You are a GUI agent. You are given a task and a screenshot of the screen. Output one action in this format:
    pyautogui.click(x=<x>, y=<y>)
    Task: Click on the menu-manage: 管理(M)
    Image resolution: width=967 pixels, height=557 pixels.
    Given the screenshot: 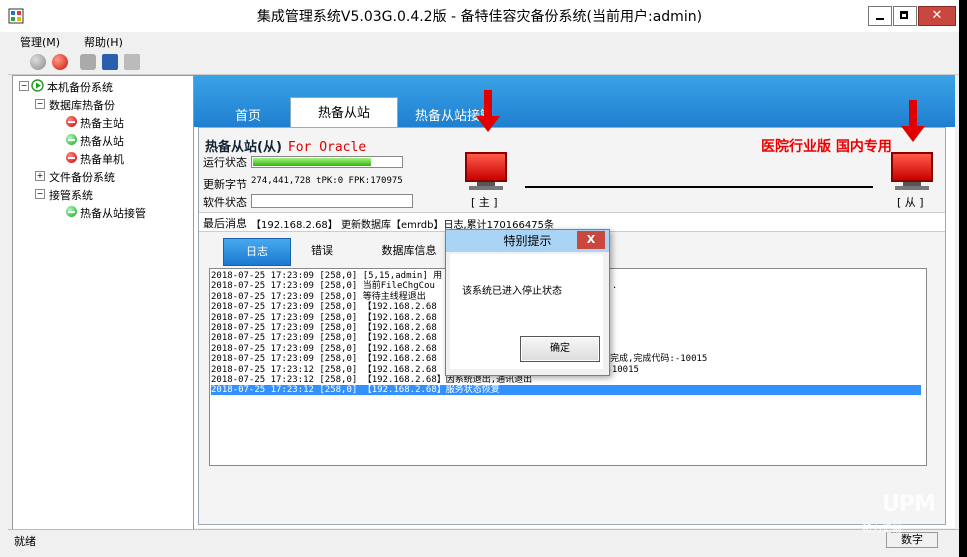 What is the action you would take?
    pyautogui.click(x=40, y=42)
    